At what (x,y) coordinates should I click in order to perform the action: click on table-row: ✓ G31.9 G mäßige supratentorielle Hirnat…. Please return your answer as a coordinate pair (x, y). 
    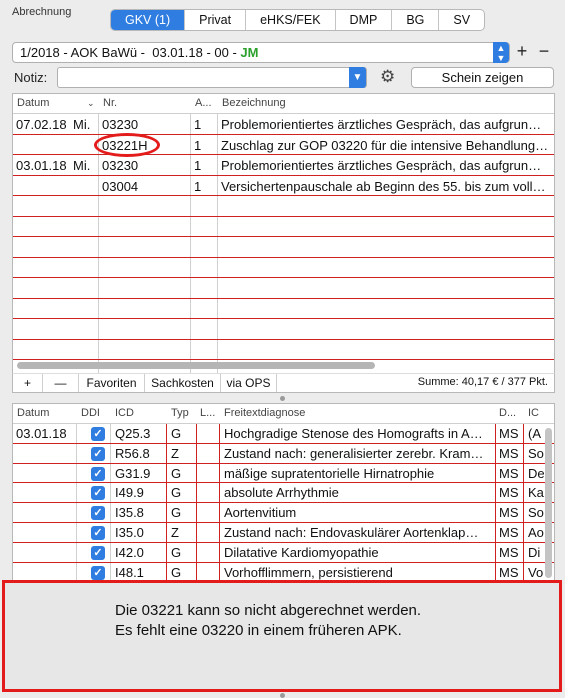
    Looking at the image, I should click on (283, 474).